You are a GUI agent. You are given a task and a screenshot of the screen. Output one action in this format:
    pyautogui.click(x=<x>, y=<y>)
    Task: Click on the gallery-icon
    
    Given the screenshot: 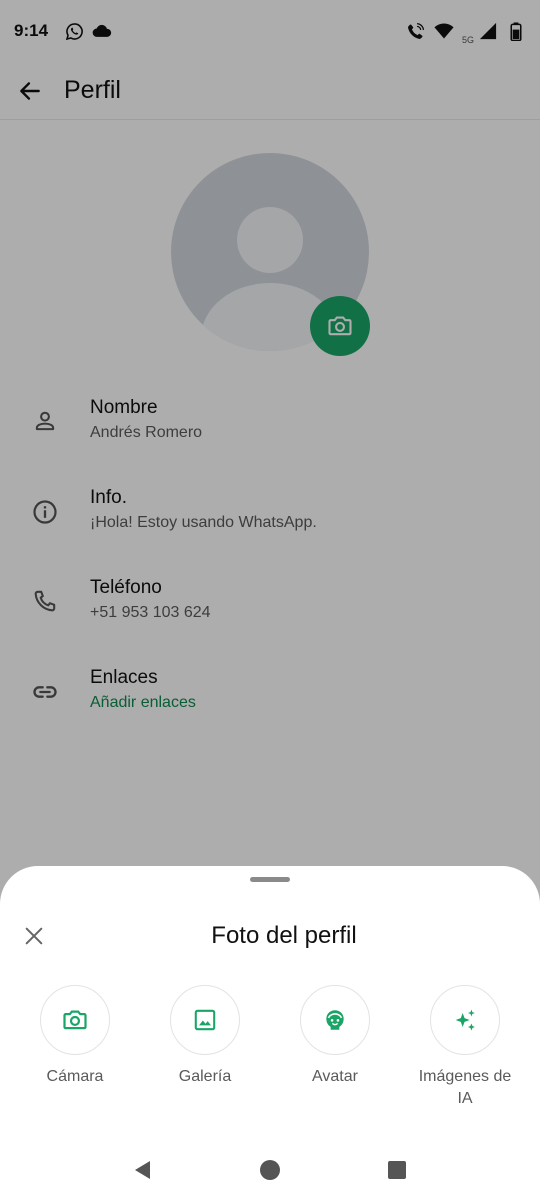 What is the action you would take?
    pyautogui.click(x=205, y=1020)
    